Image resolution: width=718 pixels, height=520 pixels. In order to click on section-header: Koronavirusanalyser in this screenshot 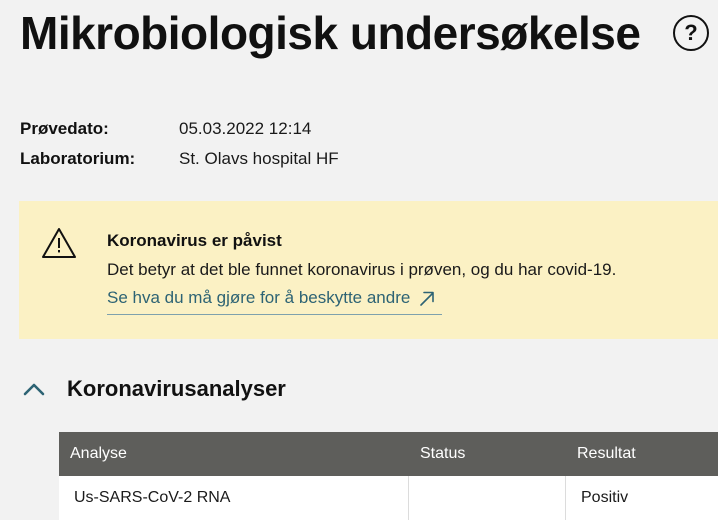, I will do `click(154, 389)`.